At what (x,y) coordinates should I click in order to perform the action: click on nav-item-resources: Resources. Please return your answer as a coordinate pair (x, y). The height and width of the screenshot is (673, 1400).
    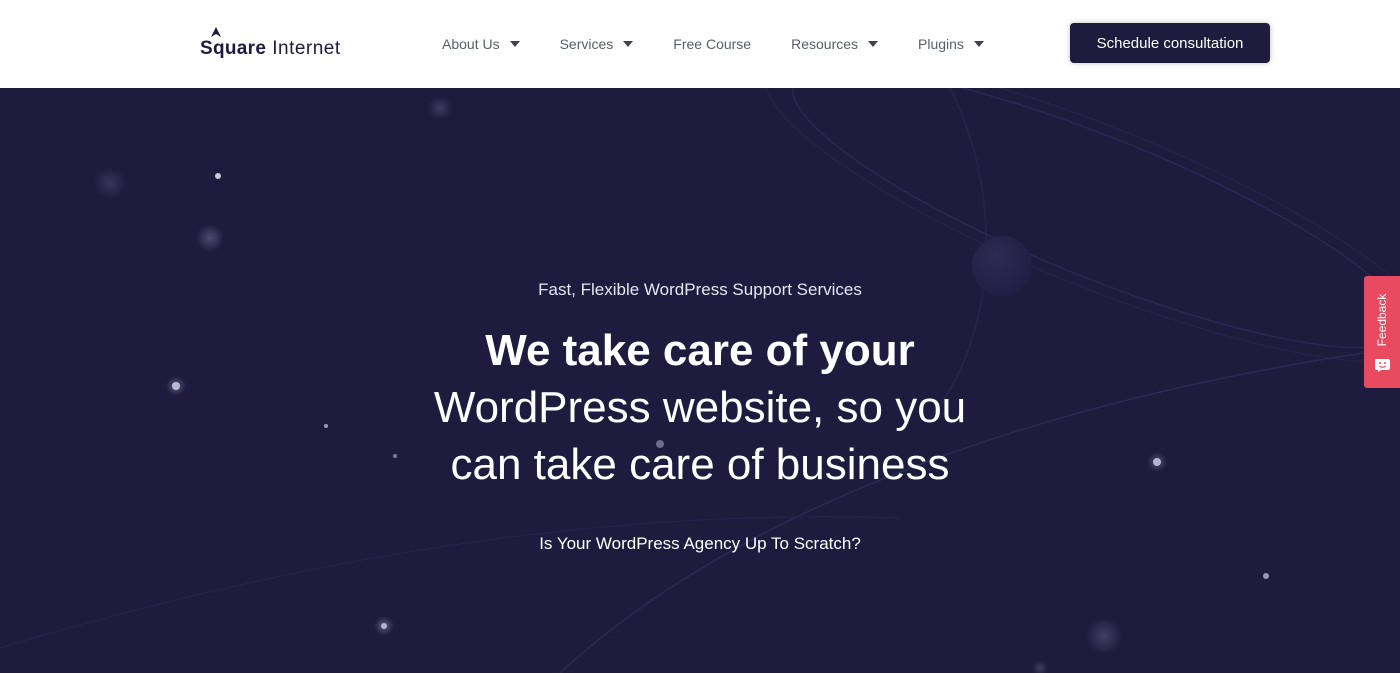
    Looking at the image, I should click on (835, 44).